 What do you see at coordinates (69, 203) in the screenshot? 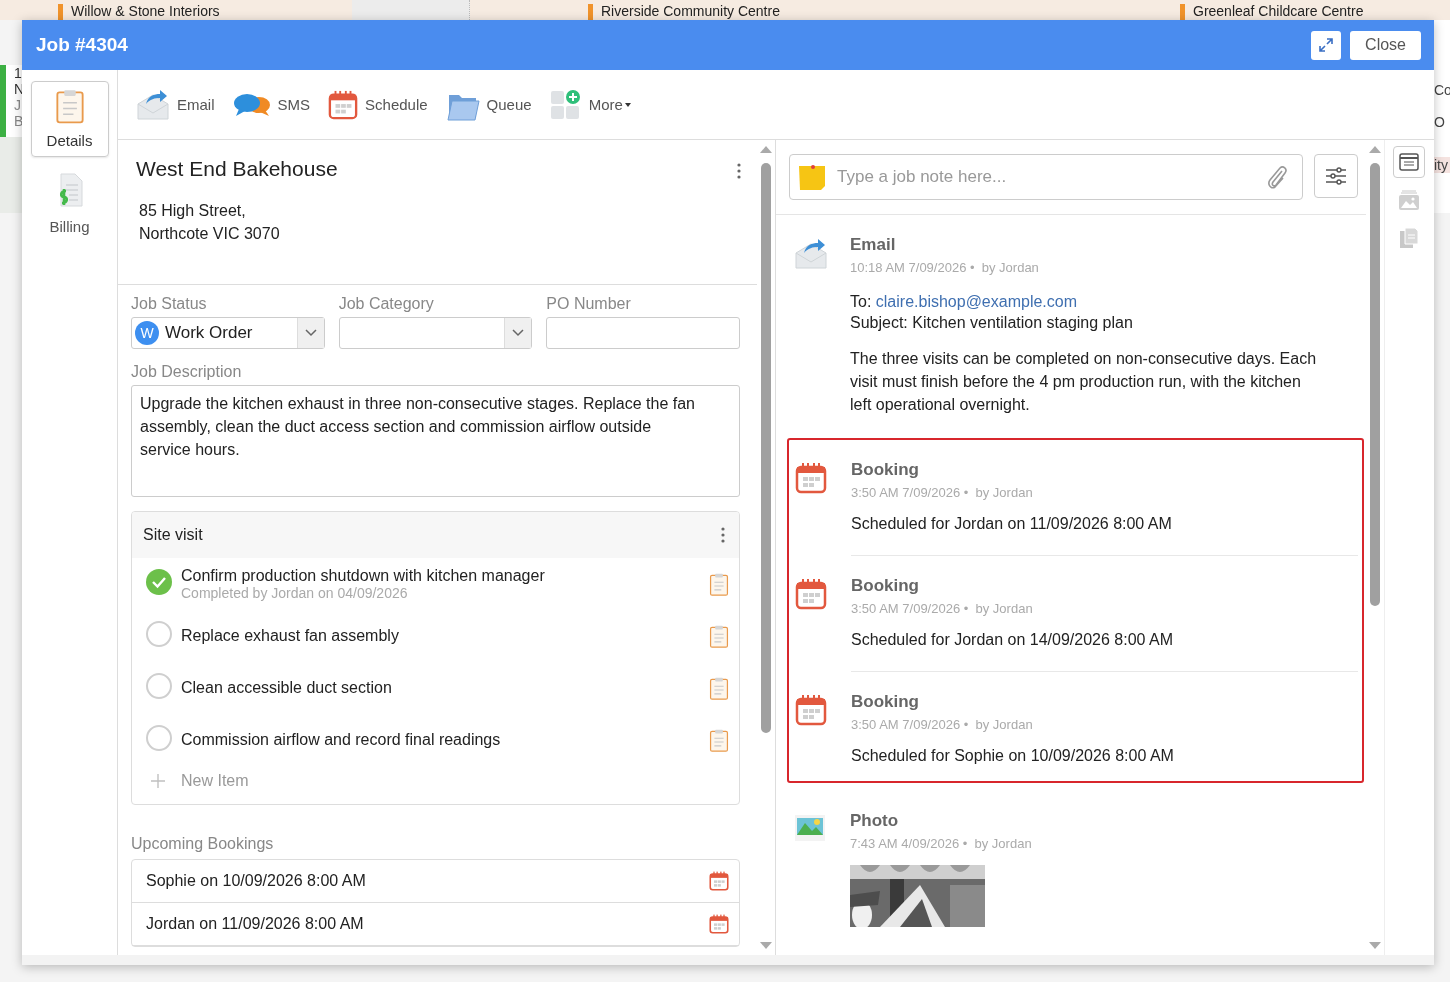
I see `sidebar-tab: Billing` at bounding box center [69, 203].